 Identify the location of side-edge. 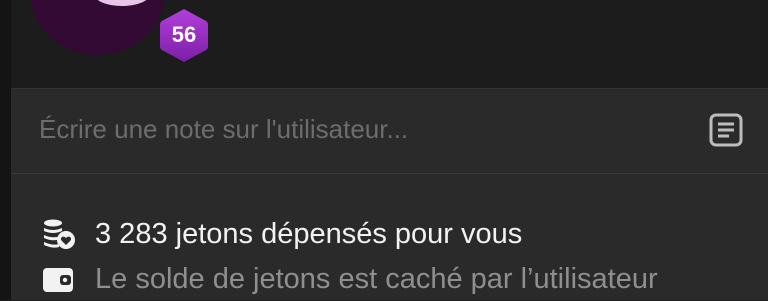
(5, 150).